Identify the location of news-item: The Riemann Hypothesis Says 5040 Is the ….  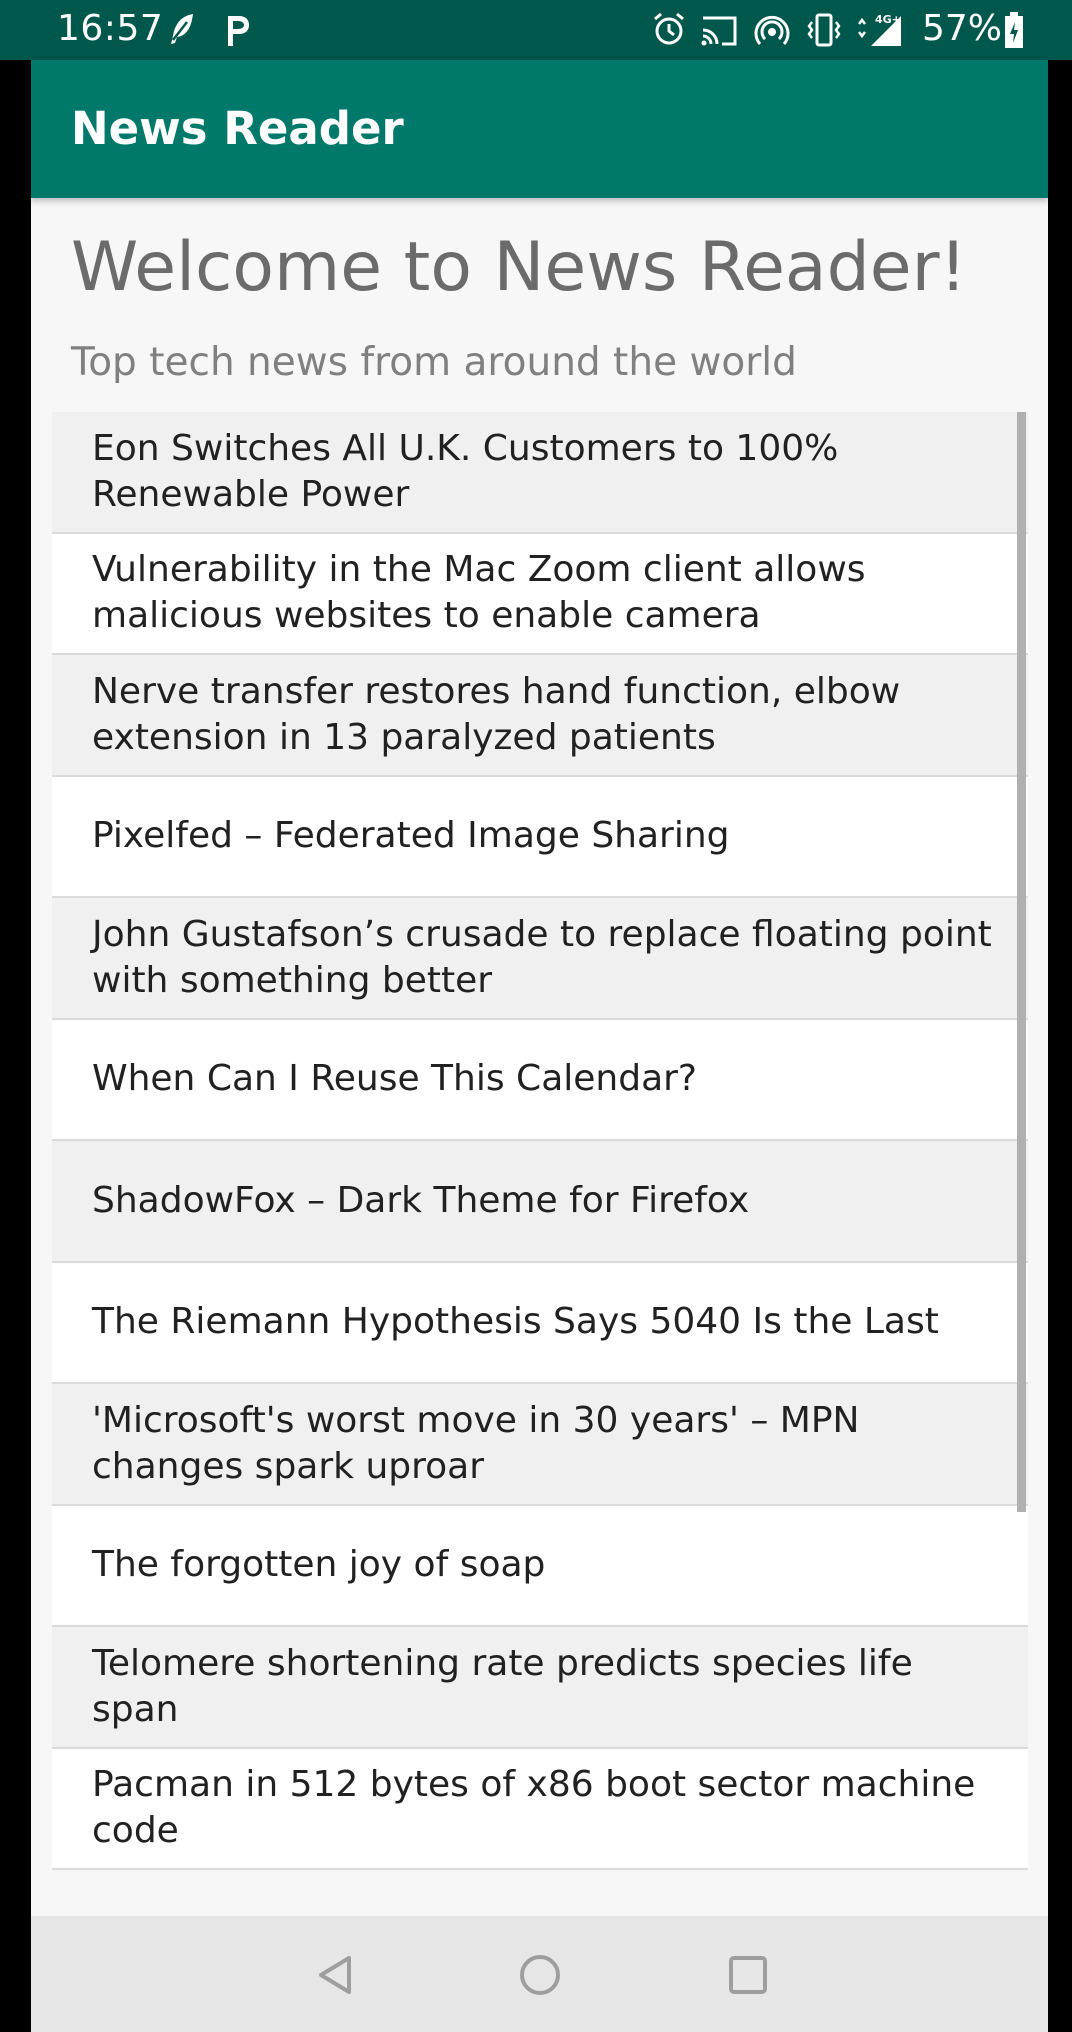
(540, 1323).